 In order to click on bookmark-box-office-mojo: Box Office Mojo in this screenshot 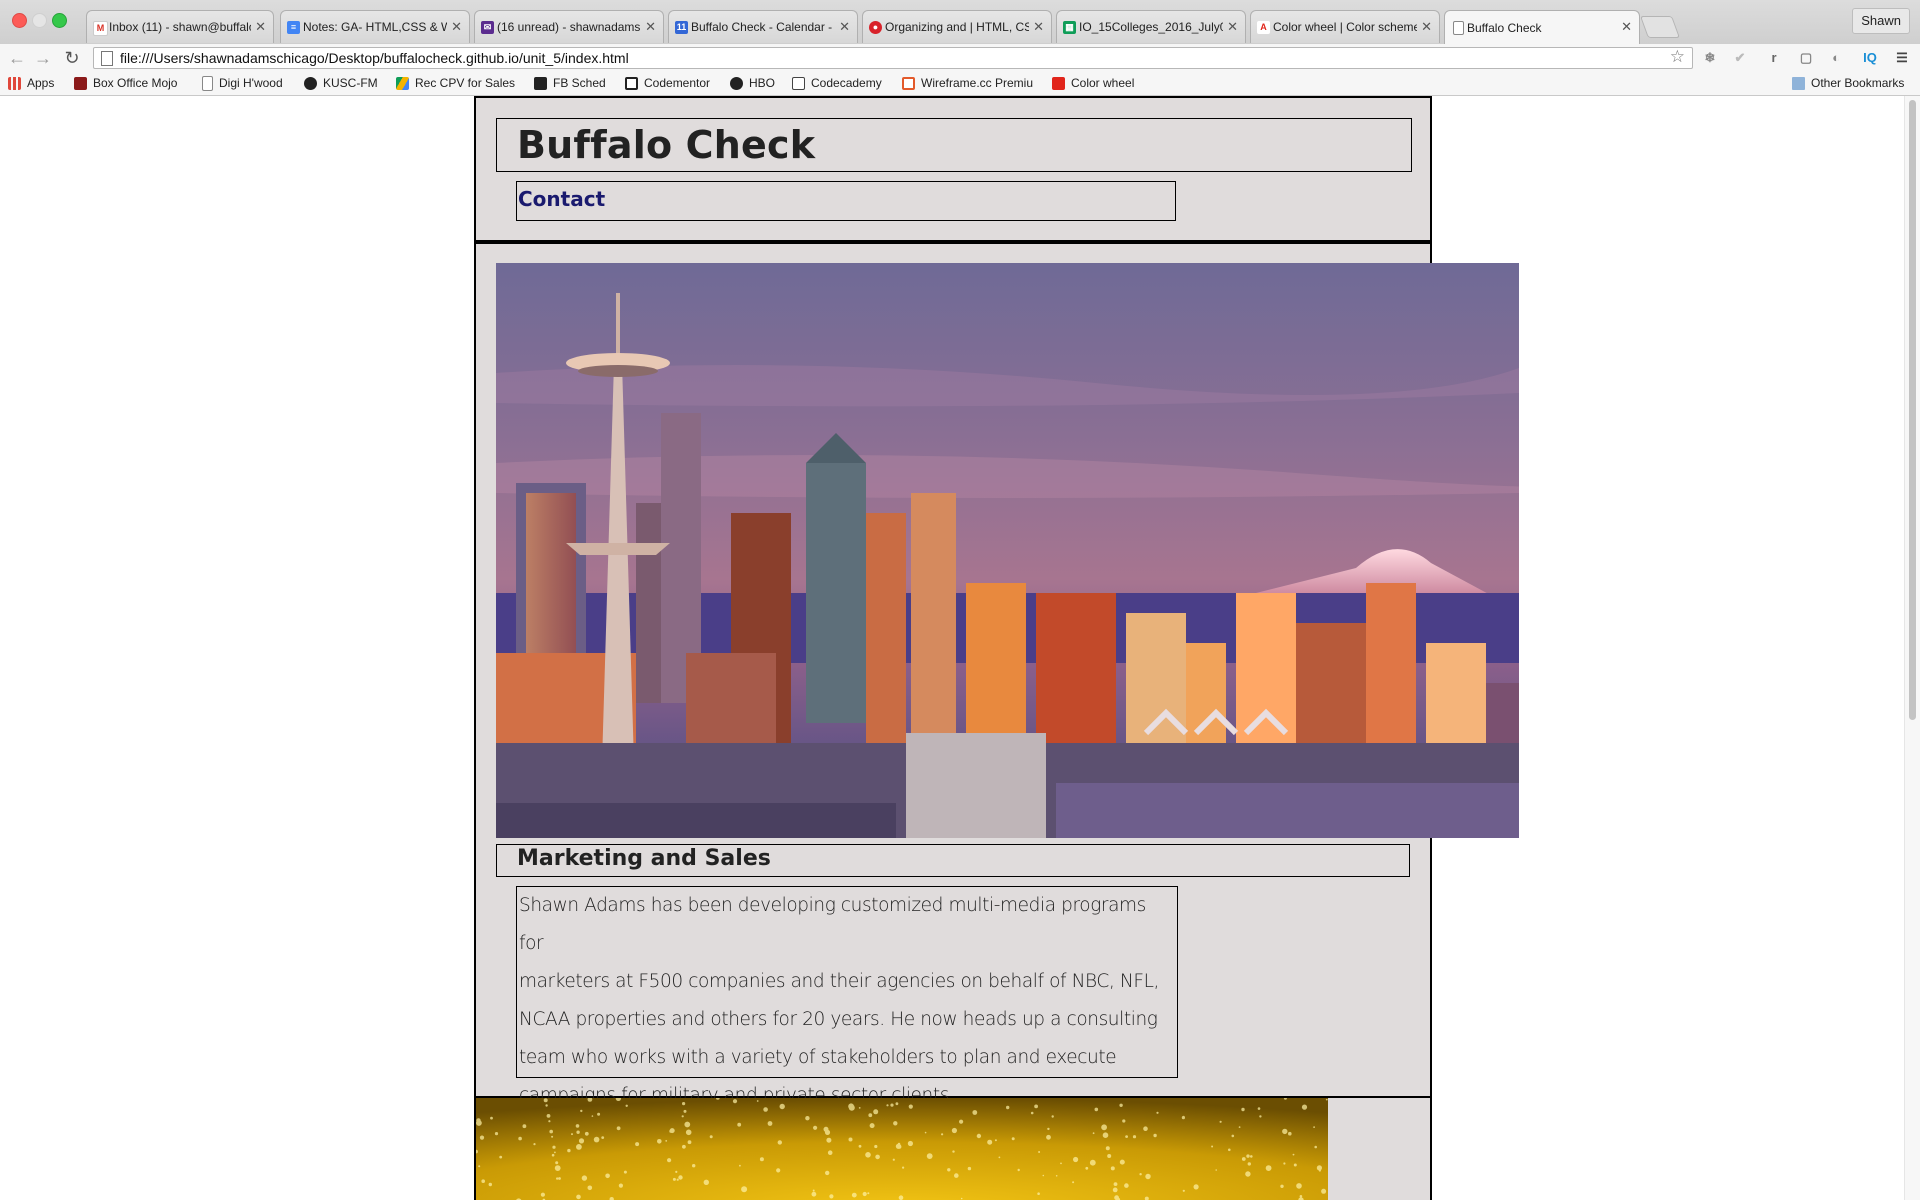, I will do `click(125, 83)`.